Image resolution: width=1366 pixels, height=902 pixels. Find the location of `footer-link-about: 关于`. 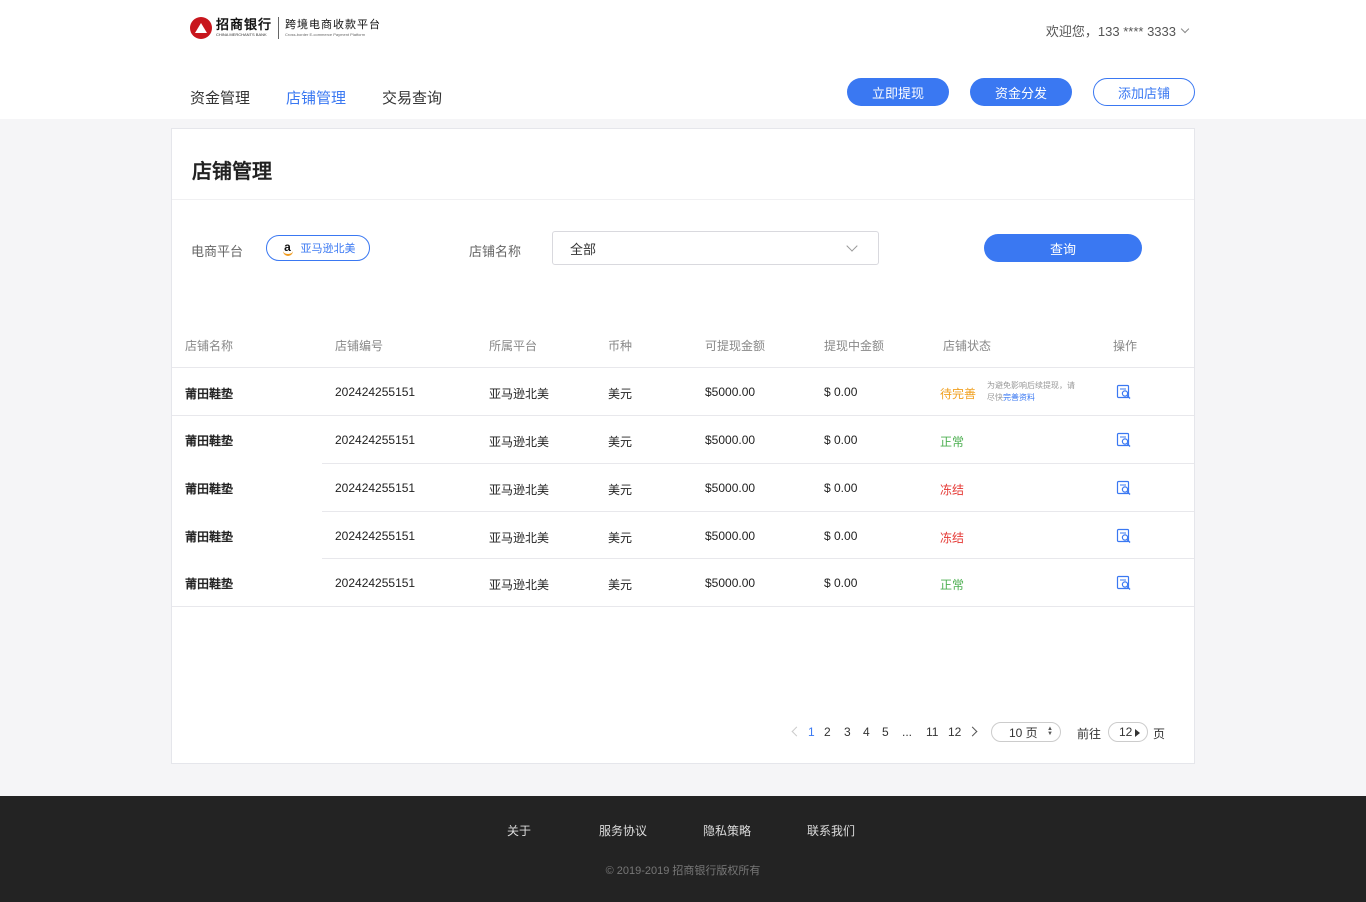

footer-link-about: 关于 is located at coordinates (519, 830).